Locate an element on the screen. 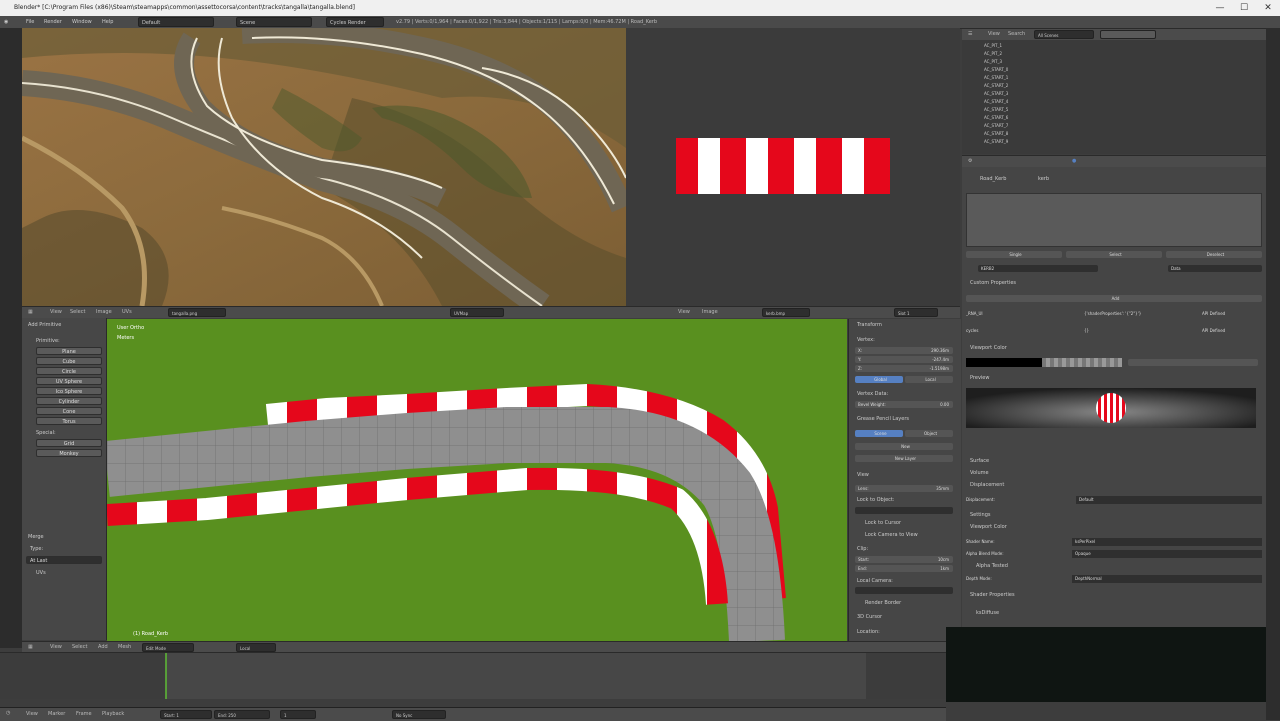 This screenshot has height=721, width=1280. clip-start-field: Start: 10cm is located at coordinates (904, 559).